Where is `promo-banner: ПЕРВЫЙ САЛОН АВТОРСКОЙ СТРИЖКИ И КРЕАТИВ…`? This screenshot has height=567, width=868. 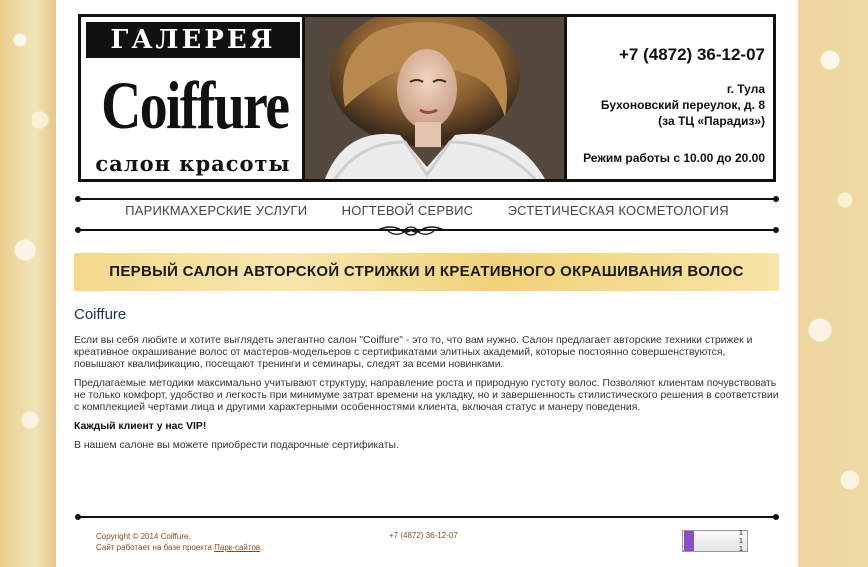 promo-banner: ПЕРВЫЙ САЛОН АВТОРСКОЙ СТРИЖКИ И КРЕАТИВ… is located at coordinates (426, 272).